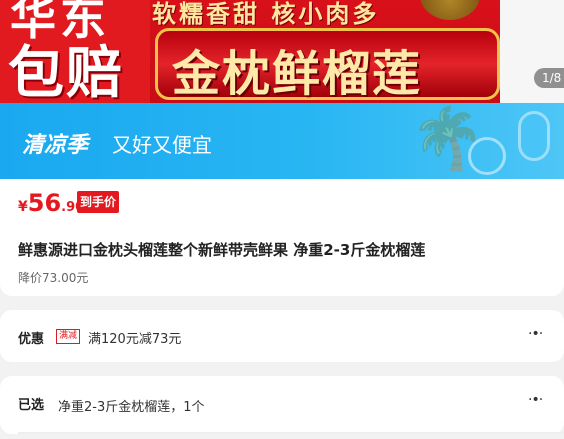  Describe the element at coordinates (31, 339) in the screenshot. I see `benefit-label: 优惠` at that location.